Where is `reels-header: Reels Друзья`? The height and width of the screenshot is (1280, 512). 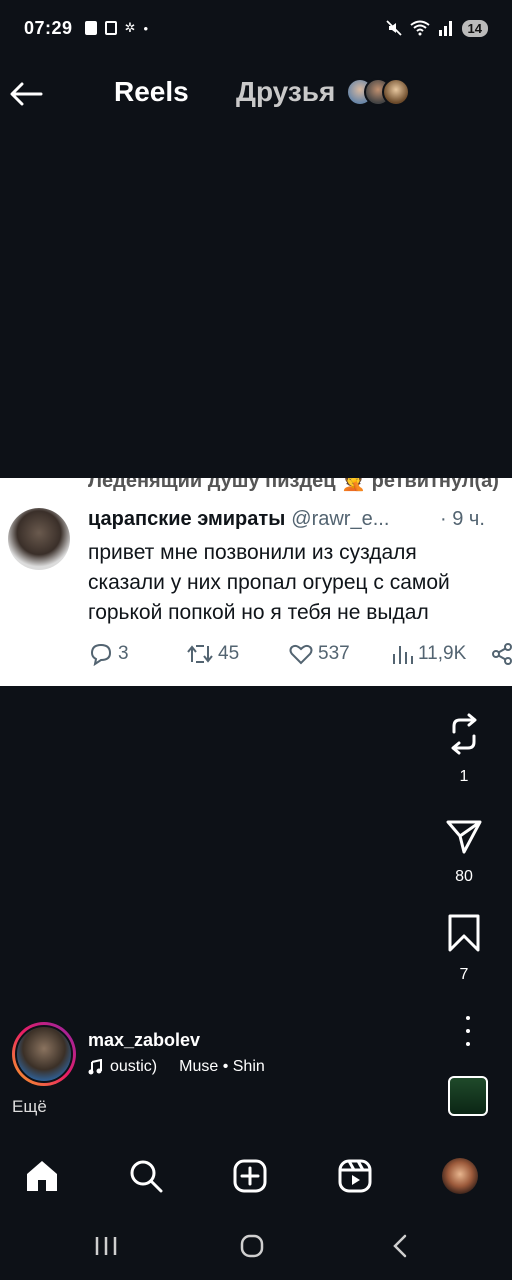
reels-header: Reels Друзья is located at coordinates (256, 93).